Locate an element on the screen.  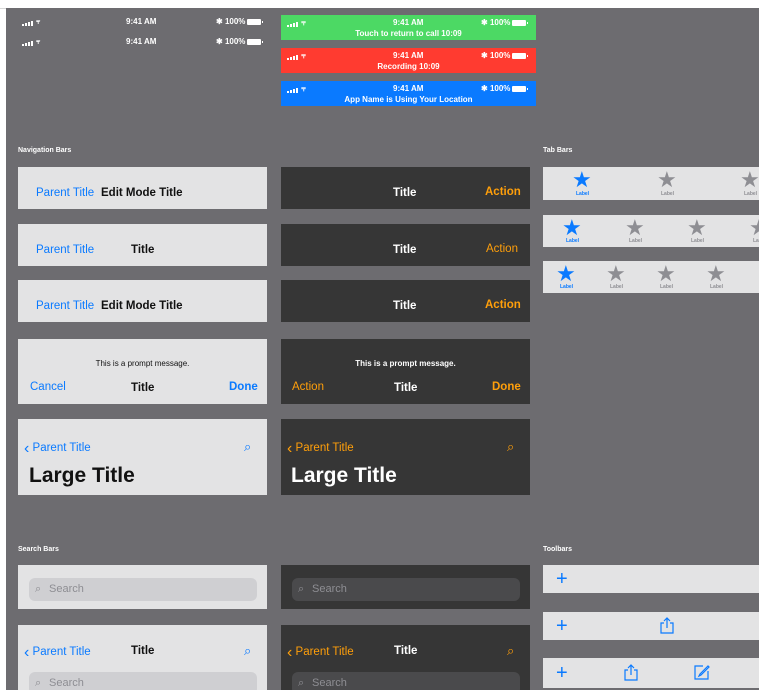
prompt-message: This is a prompt message. is located at coordinates (405, 363).